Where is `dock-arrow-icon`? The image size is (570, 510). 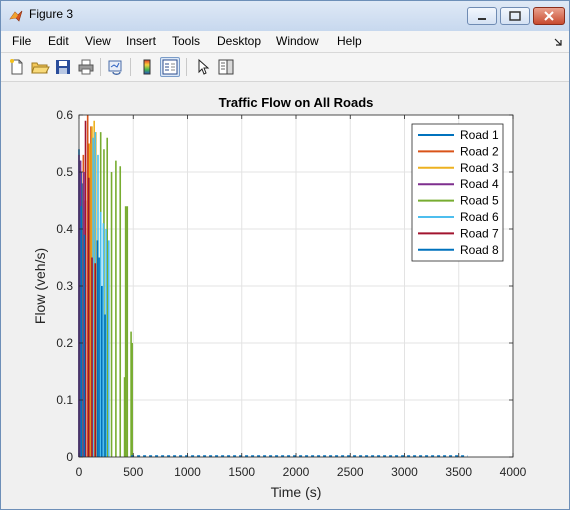
dock-arrow-icon is located at coordinates (558, 42).